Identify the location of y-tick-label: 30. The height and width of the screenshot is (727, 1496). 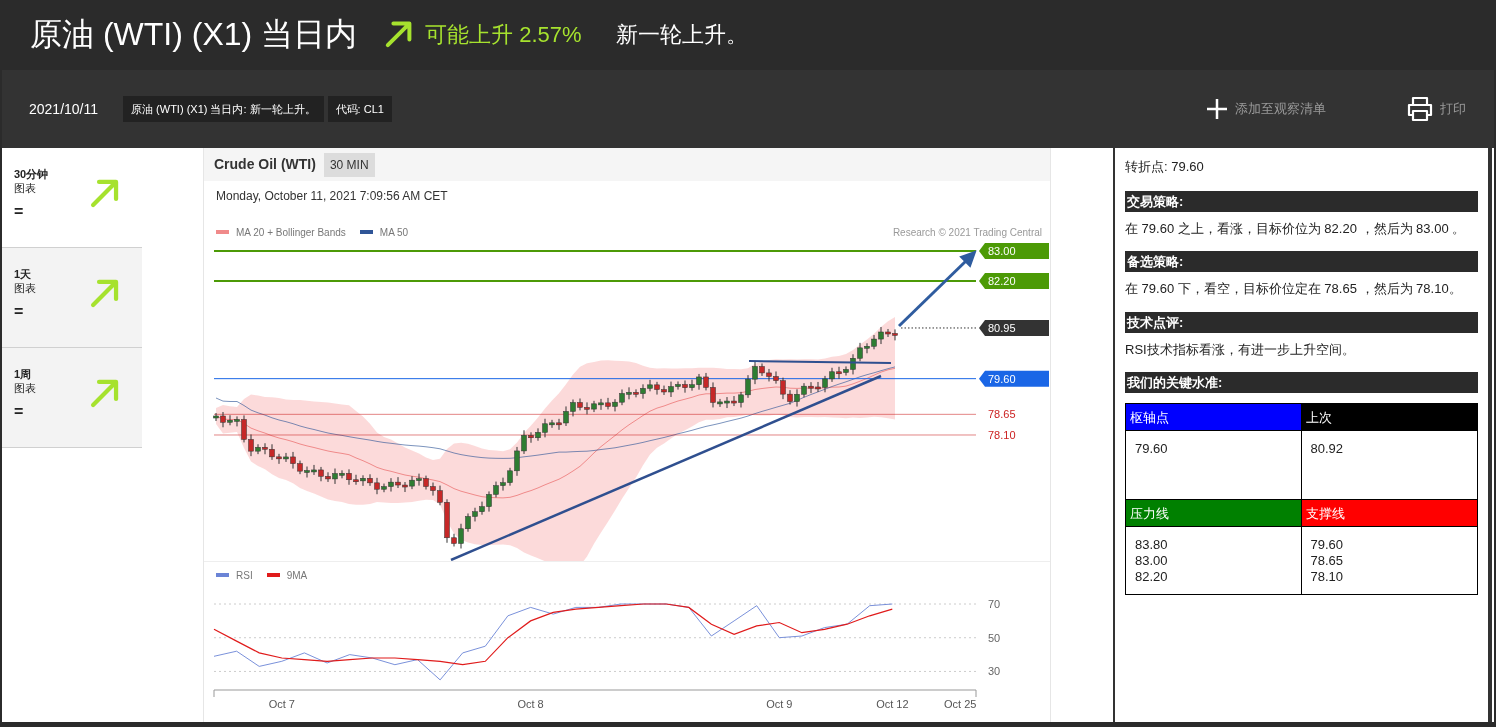
(994, 671).